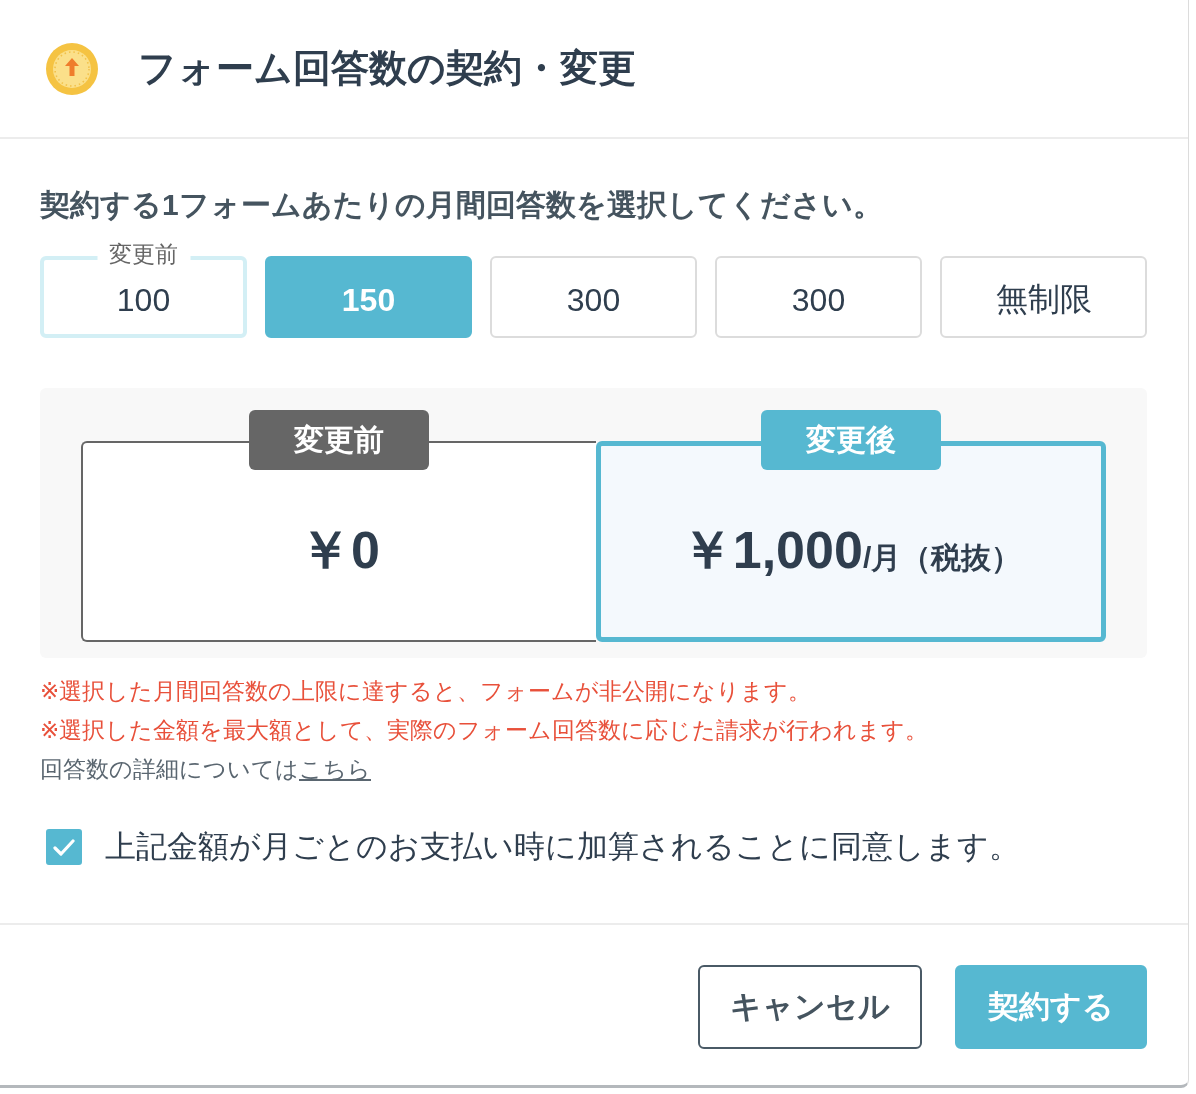 Image resolution: width=1196 pixels, height=1094 pixels. I want to click on warning-note: ※選択した金額を最大額として、実際のフォーム回答数に応じた請求が行われます。, so click(485, 730).